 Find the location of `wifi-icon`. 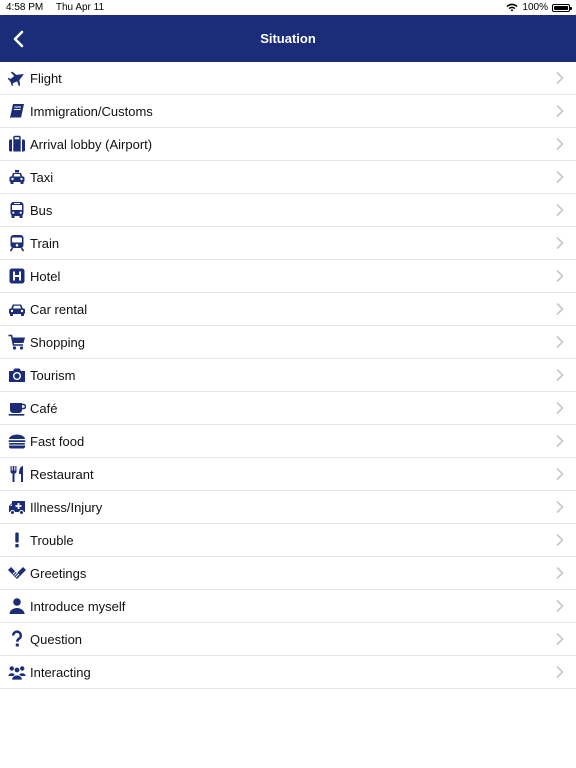

wifi-icon is located at coordinates (512, 7).